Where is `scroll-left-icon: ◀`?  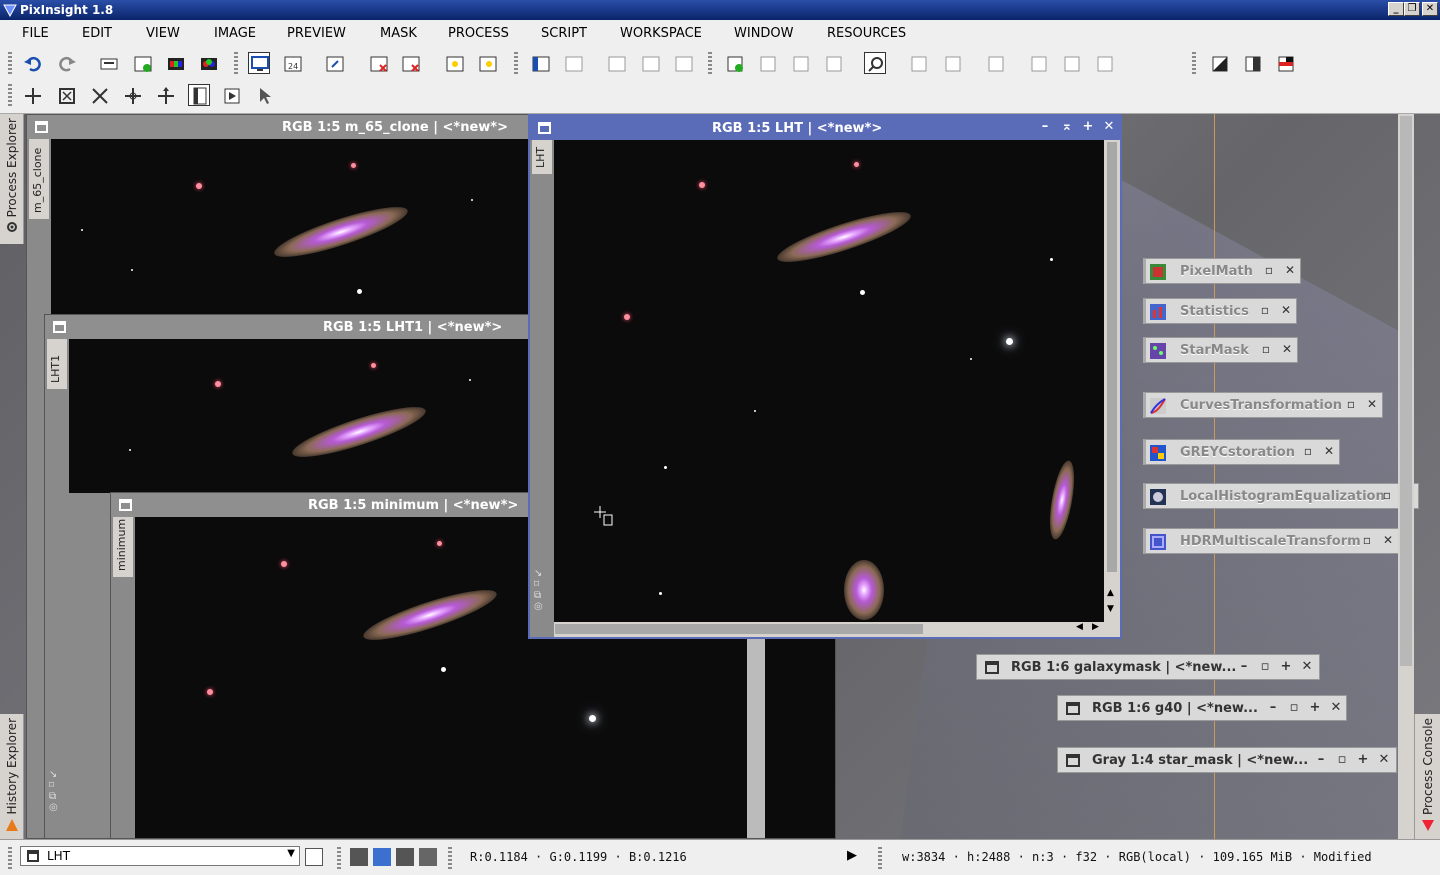
scroll-left-icon: ◀ is located at coordinates (1079, 627).